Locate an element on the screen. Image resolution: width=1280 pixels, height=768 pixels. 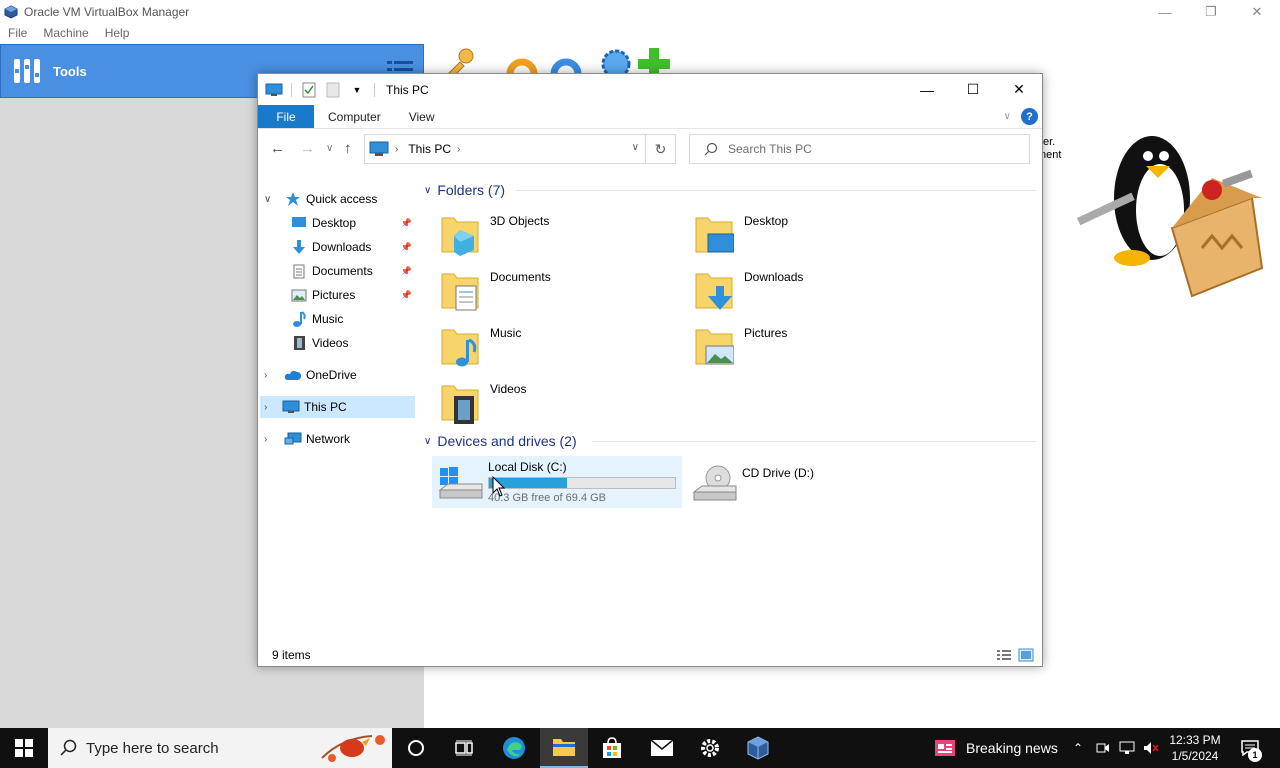
properties-icon is located at coordinates (309, 90).